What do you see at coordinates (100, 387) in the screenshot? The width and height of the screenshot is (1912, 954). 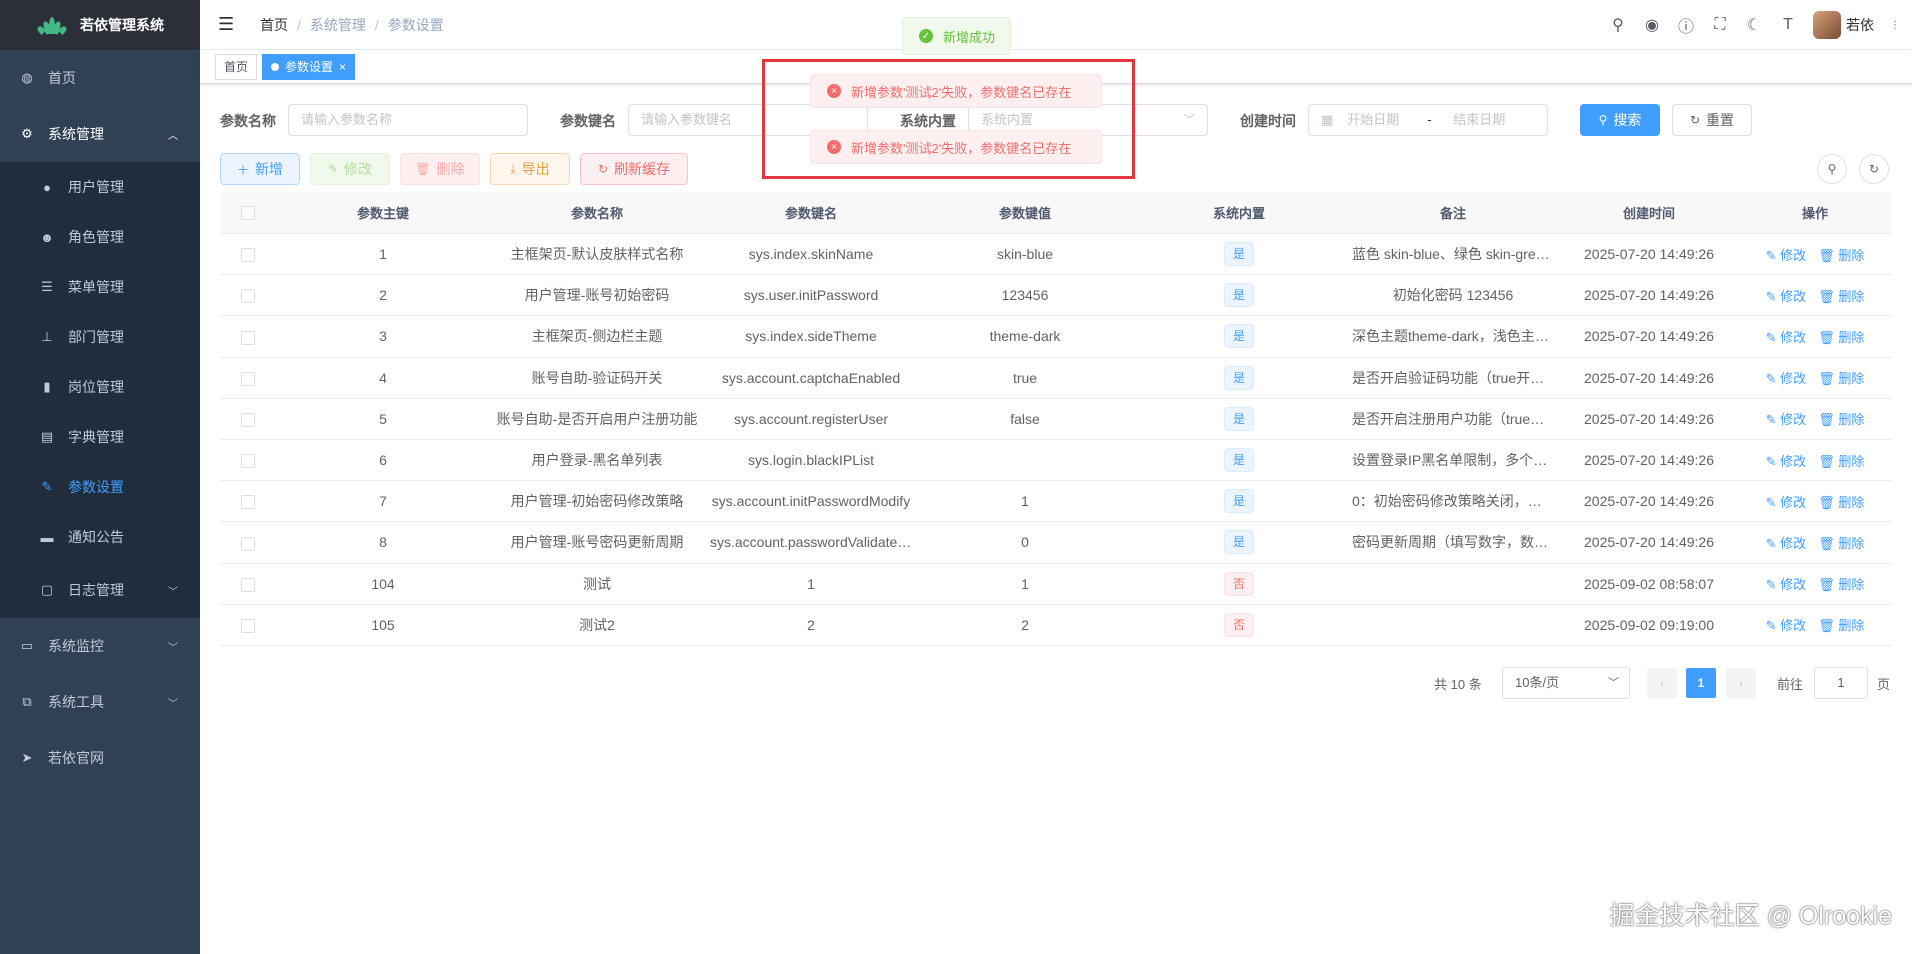 I see `sidebar-item-posts: ▮ 岗位管理` at bounding box center [100, 387].